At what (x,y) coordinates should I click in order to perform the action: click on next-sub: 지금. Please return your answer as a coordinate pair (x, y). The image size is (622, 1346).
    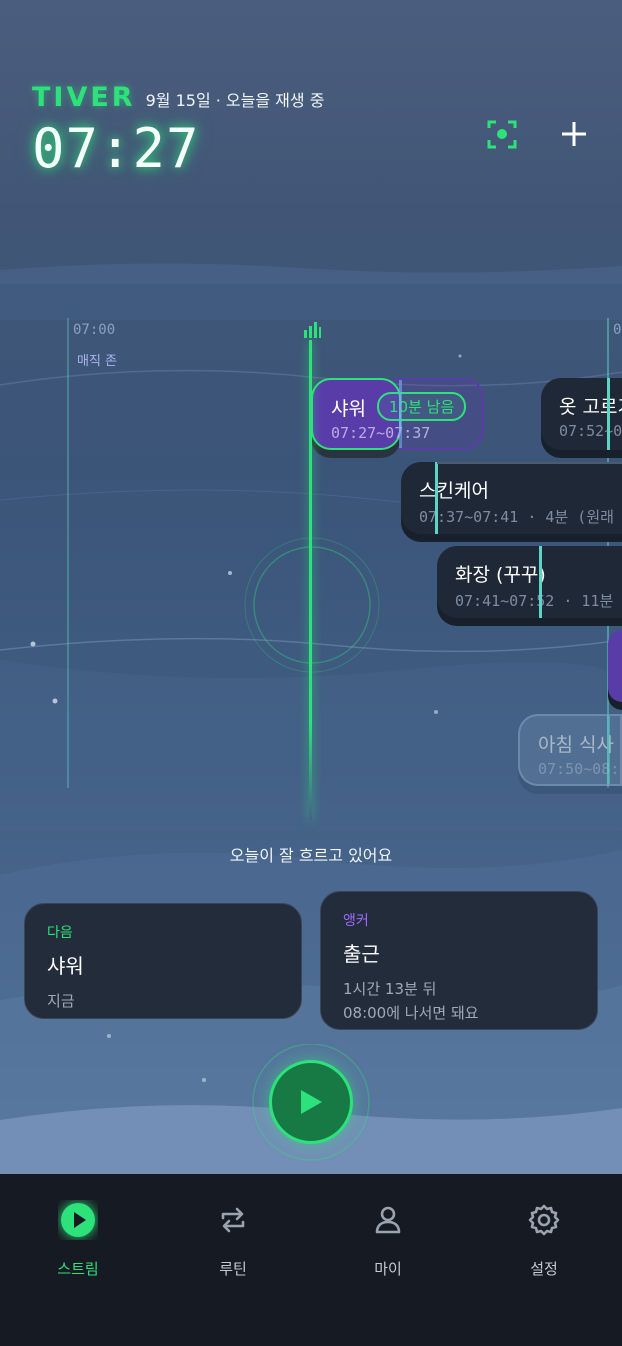
    Looking at the image, I should click on (61, 1001).